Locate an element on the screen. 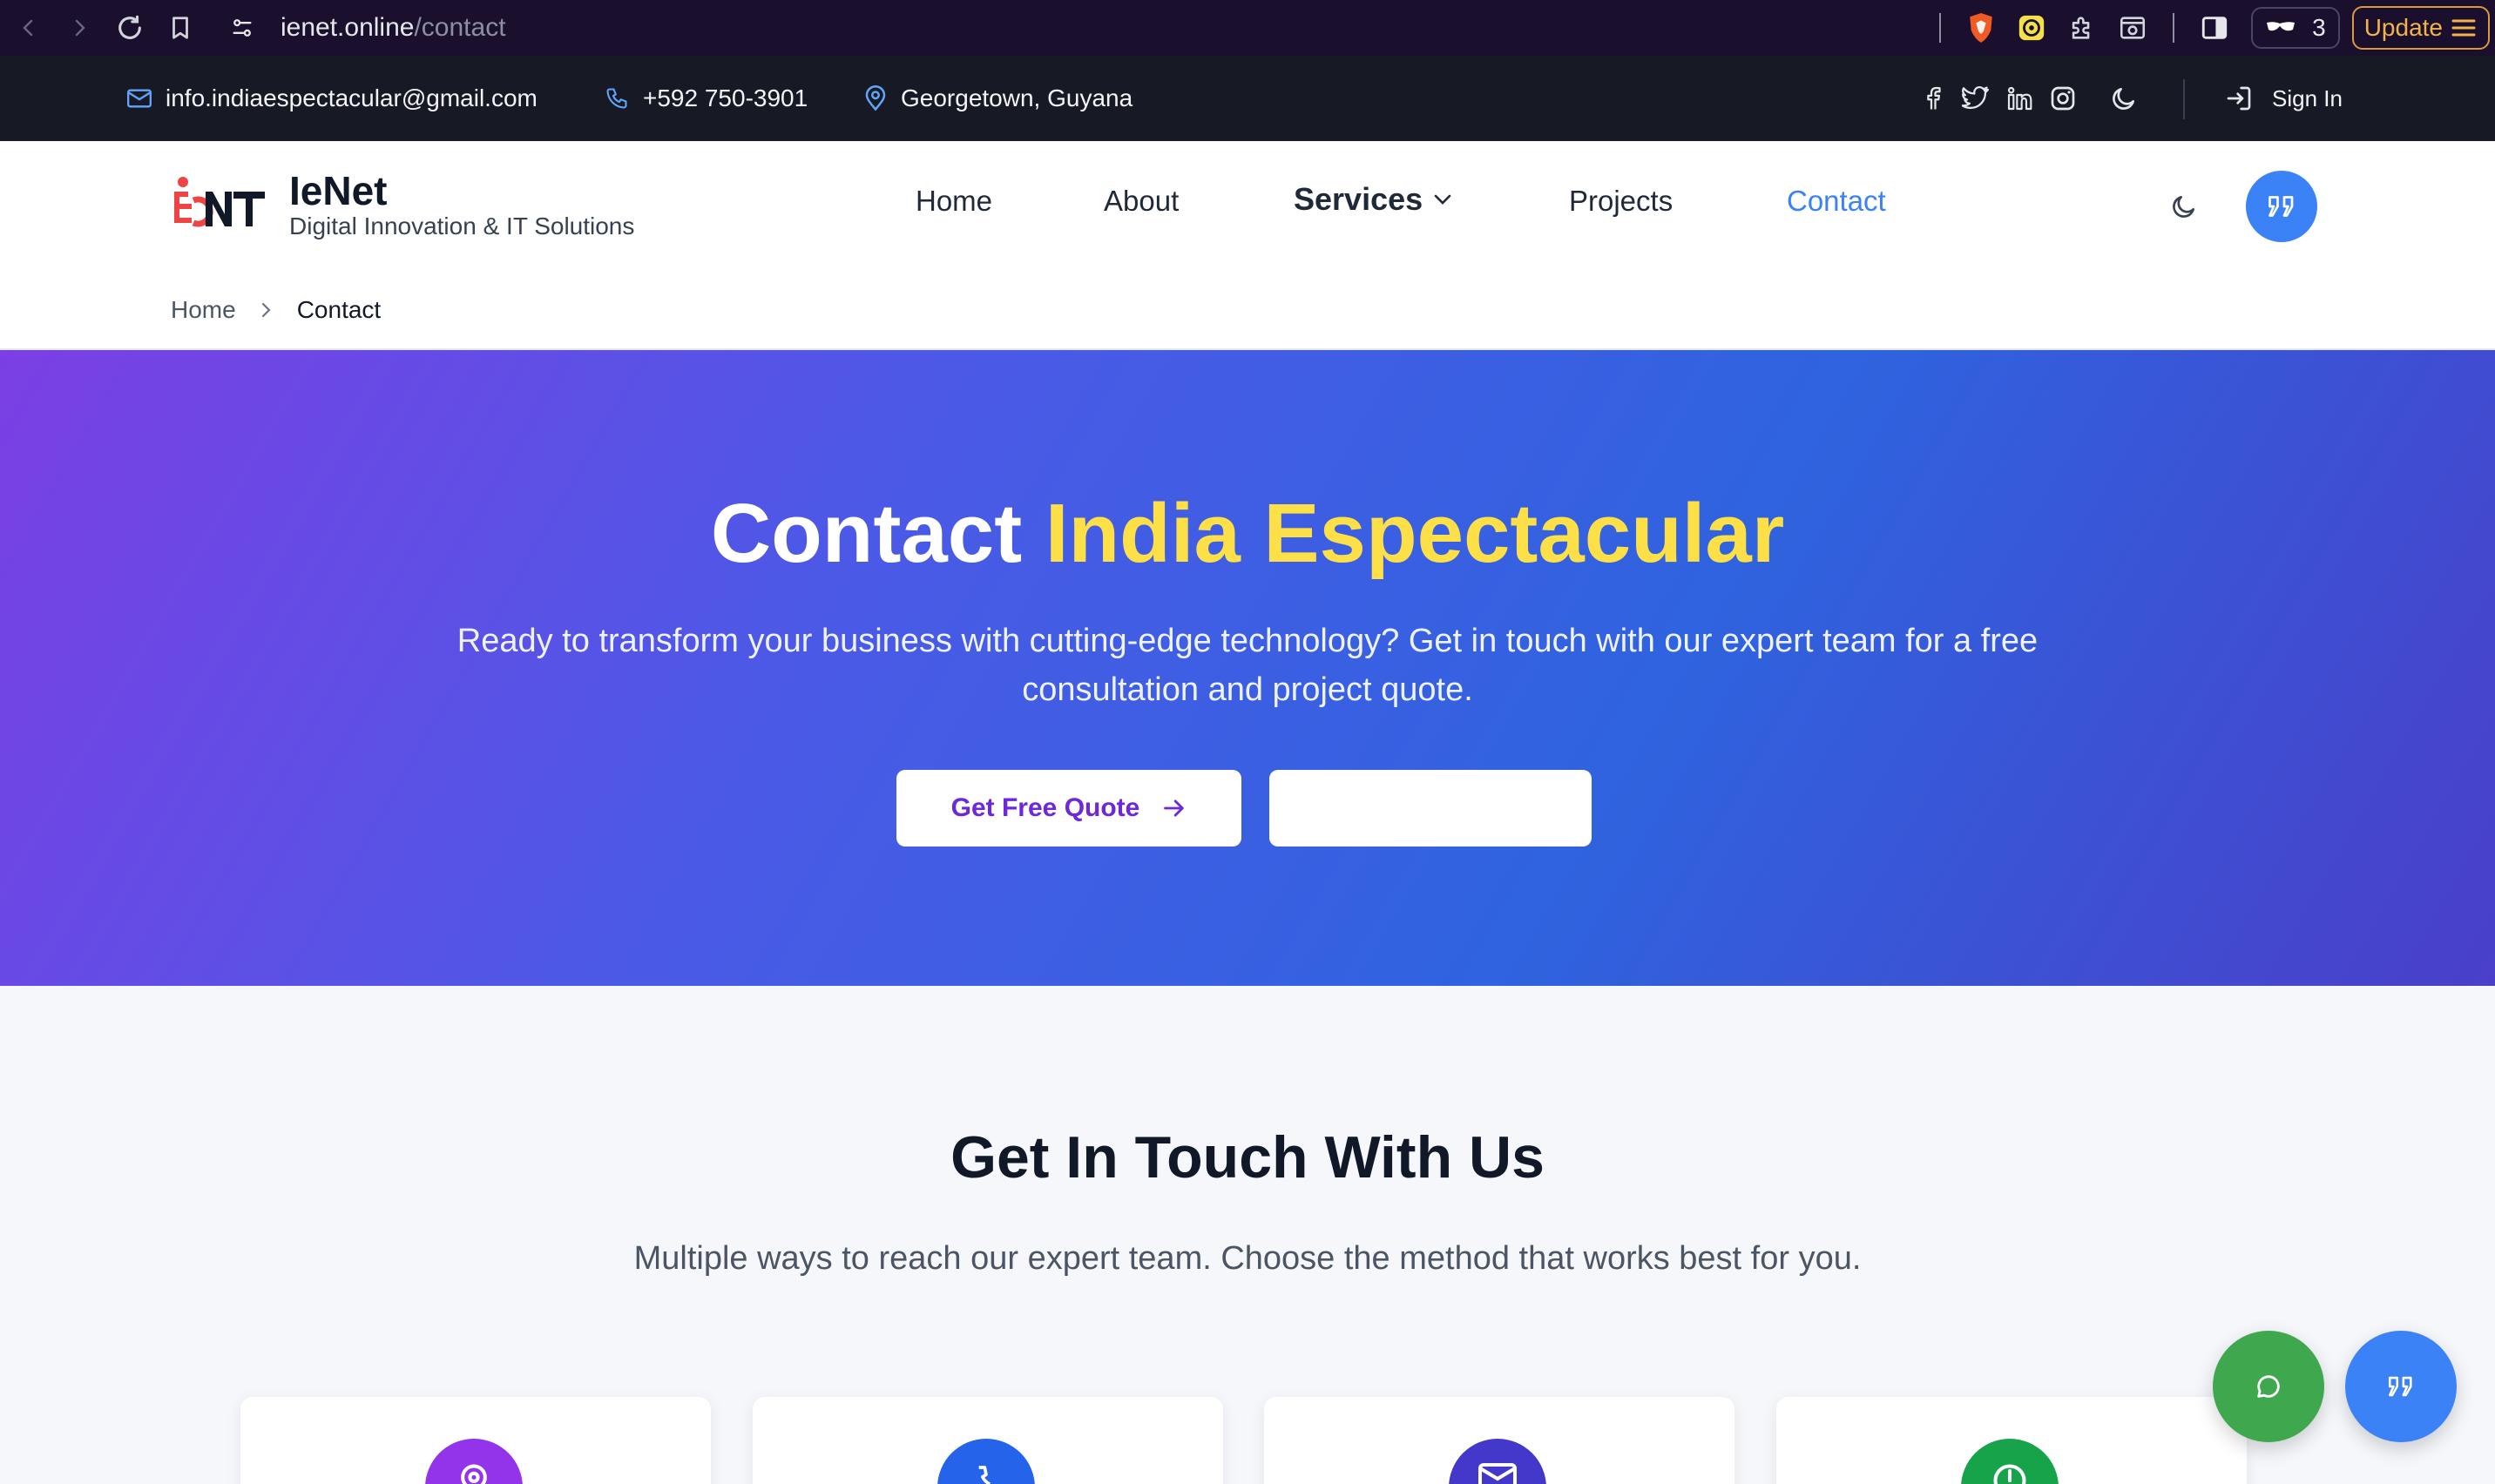 The width and height of the screenshot is (2495, 1484). nav-services-label: Services is located at coordinates (1358, 199).